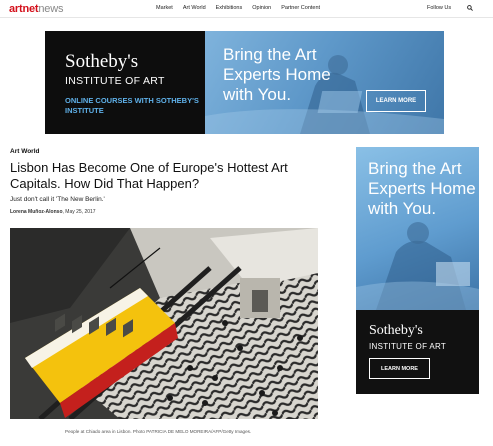 This screenshot has height=446, width=493. Describe the element at coordinates (25, 151) in the screenshot. I see `article-section-label: Art World` at that location.